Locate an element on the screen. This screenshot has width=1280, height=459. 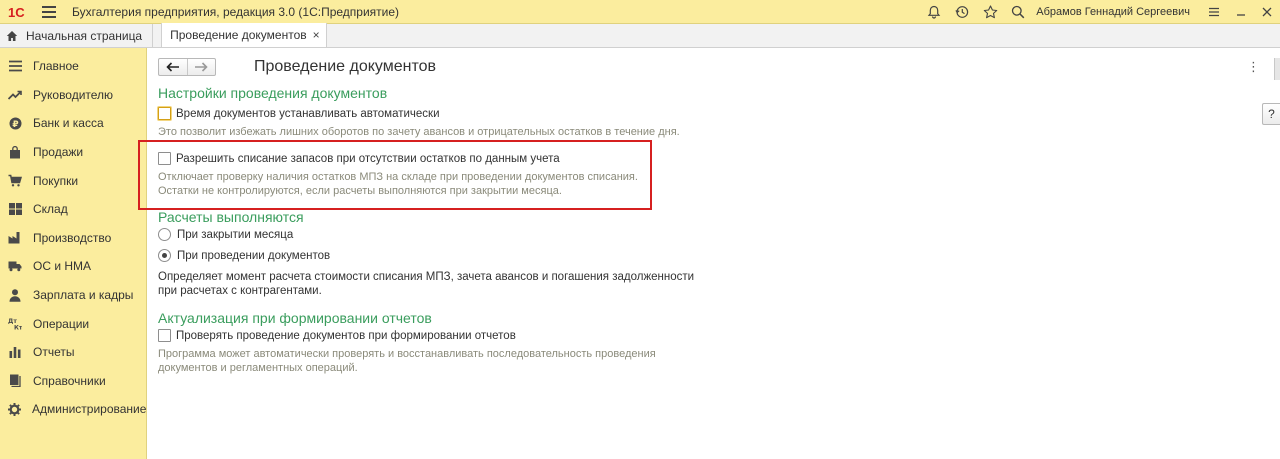
sidebar-item-reports: Отчеты is located at coordinates (73, 352).